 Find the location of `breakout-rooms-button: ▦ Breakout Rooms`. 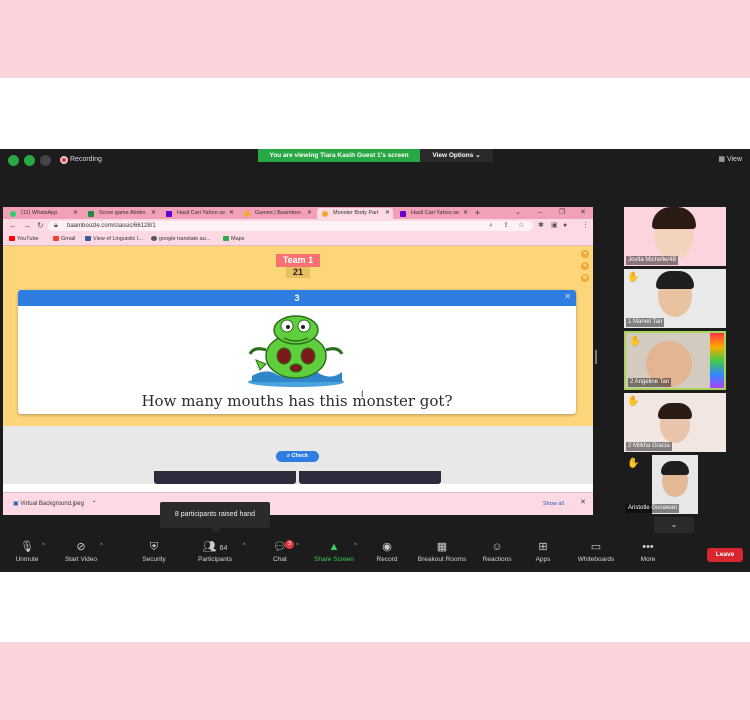

breakout-rooms-button: ▦ Breakout Rooms is located at coordinates (442, 552).